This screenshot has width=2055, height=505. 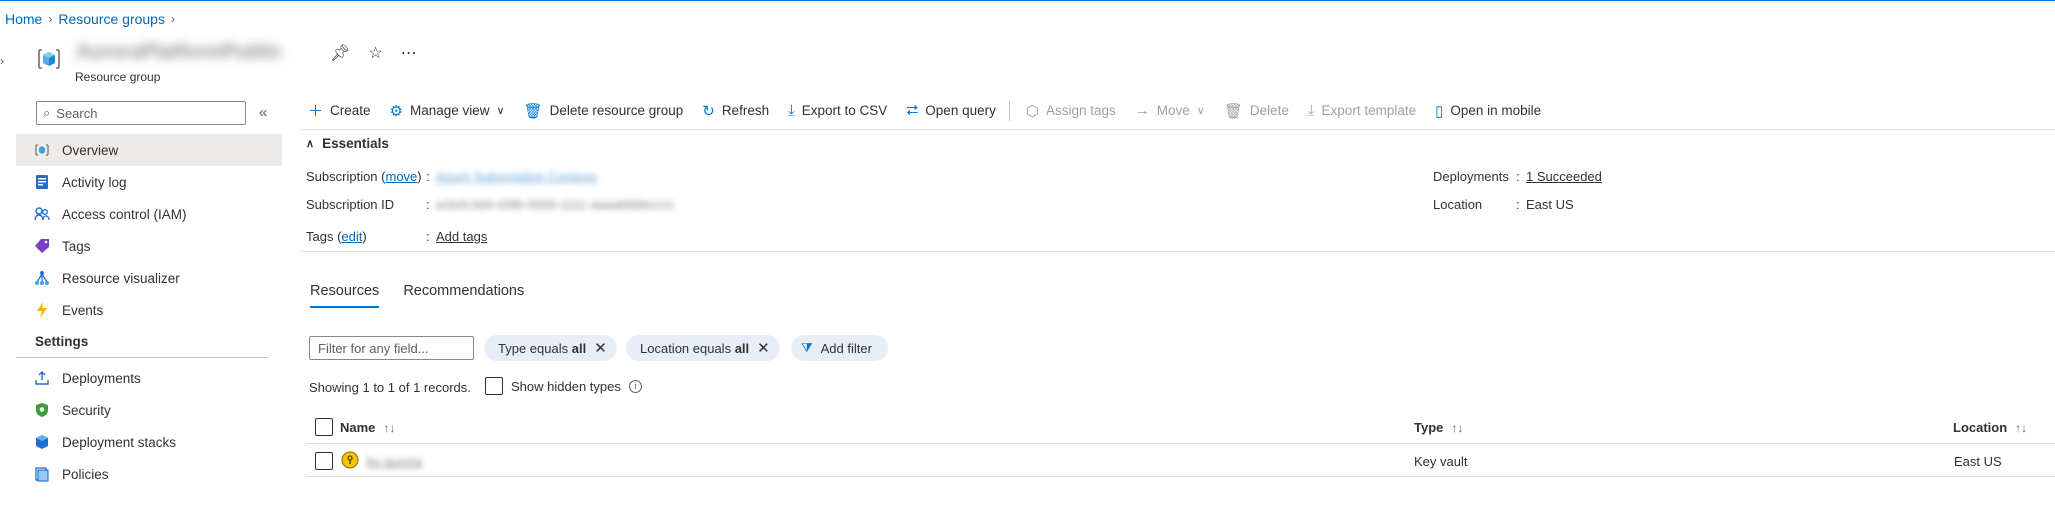 What do you see at coordinates (428, 176) in the screenshot?
I see `subscription-colon: :` at bounding box center [428, 176].